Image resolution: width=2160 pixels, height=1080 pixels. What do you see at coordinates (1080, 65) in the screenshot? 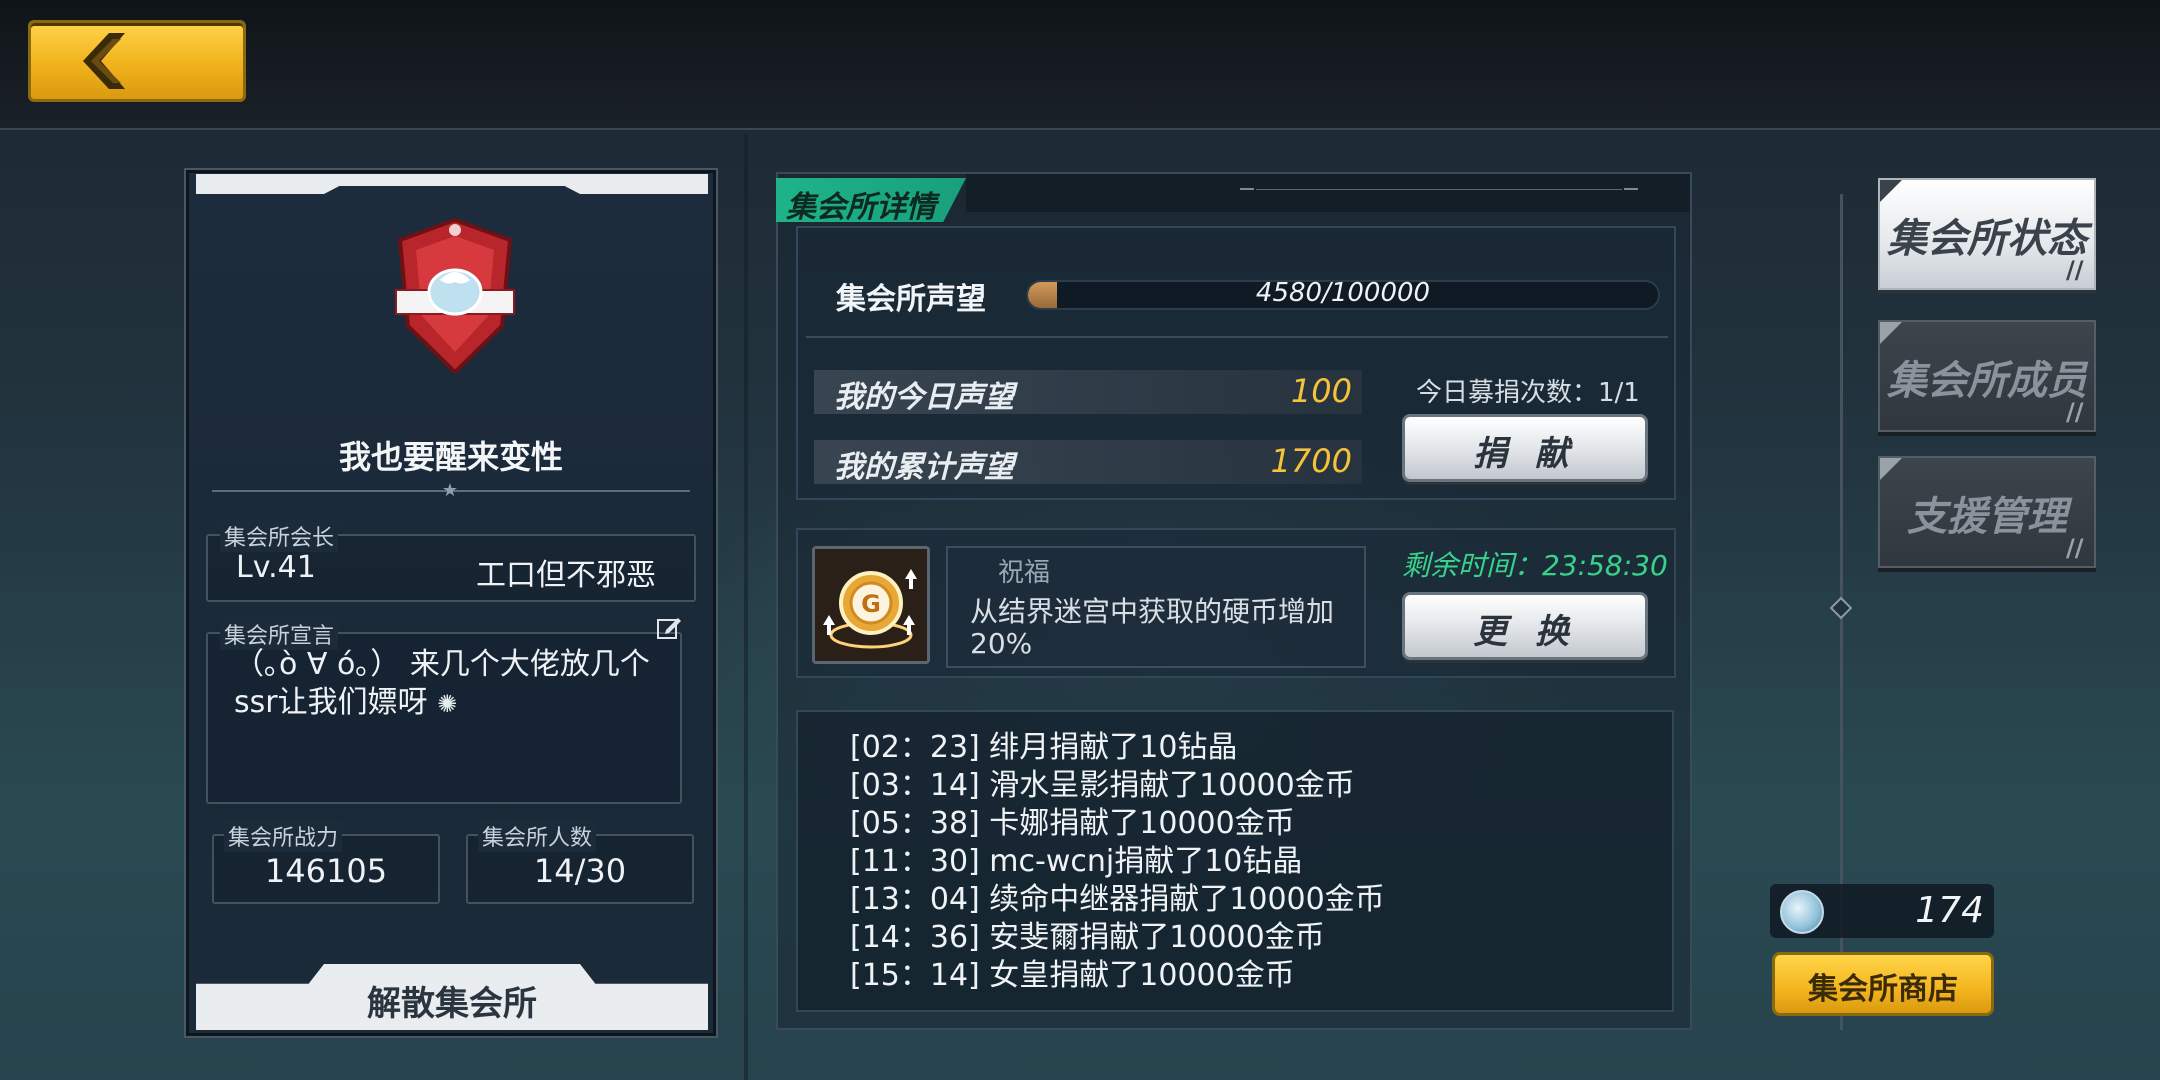
I see `top-bar` at bounding box center [1080, 65].